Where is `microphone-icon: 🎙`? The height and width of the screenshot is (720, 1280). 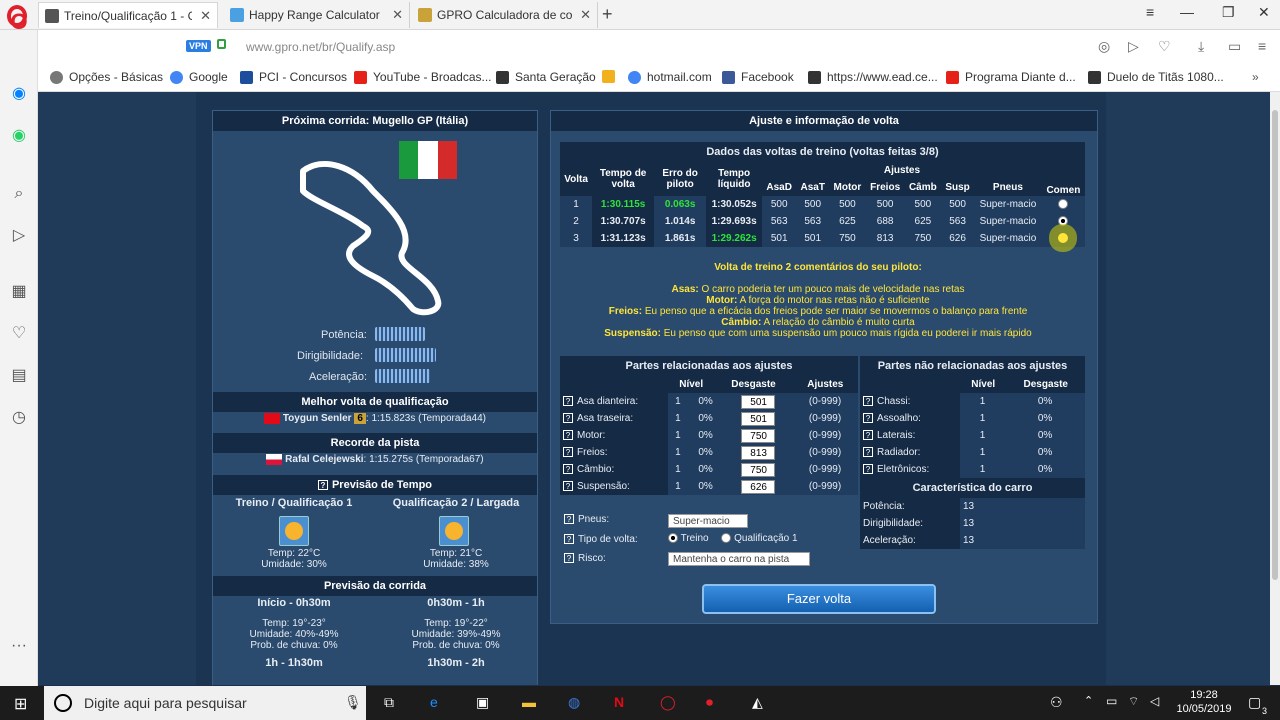 microphone-icon: 🎙 is located at coordinates (353, 702).